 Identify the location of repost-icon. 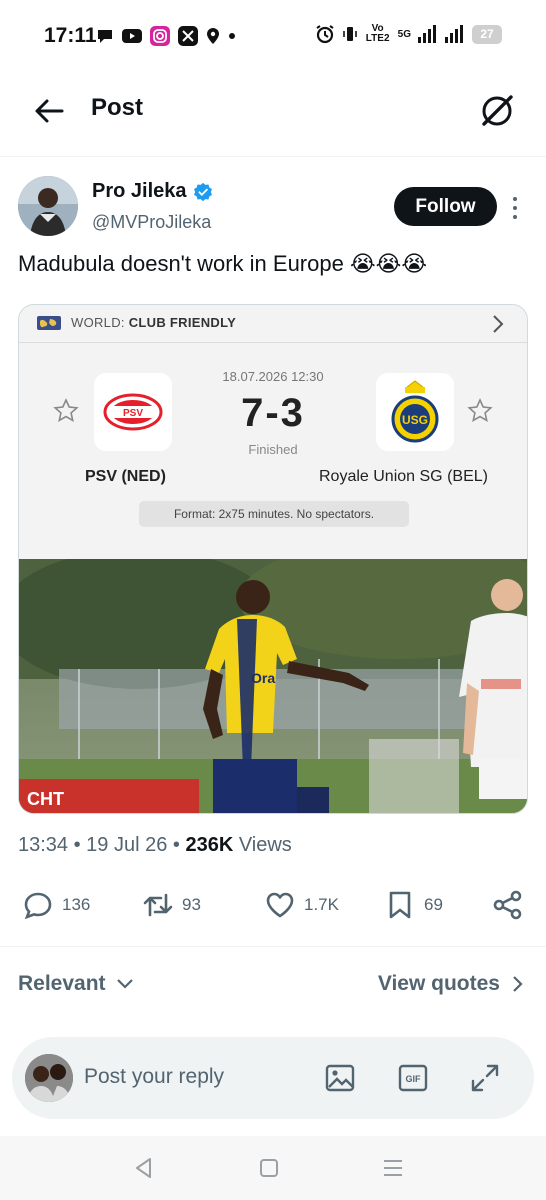
(158, 905).